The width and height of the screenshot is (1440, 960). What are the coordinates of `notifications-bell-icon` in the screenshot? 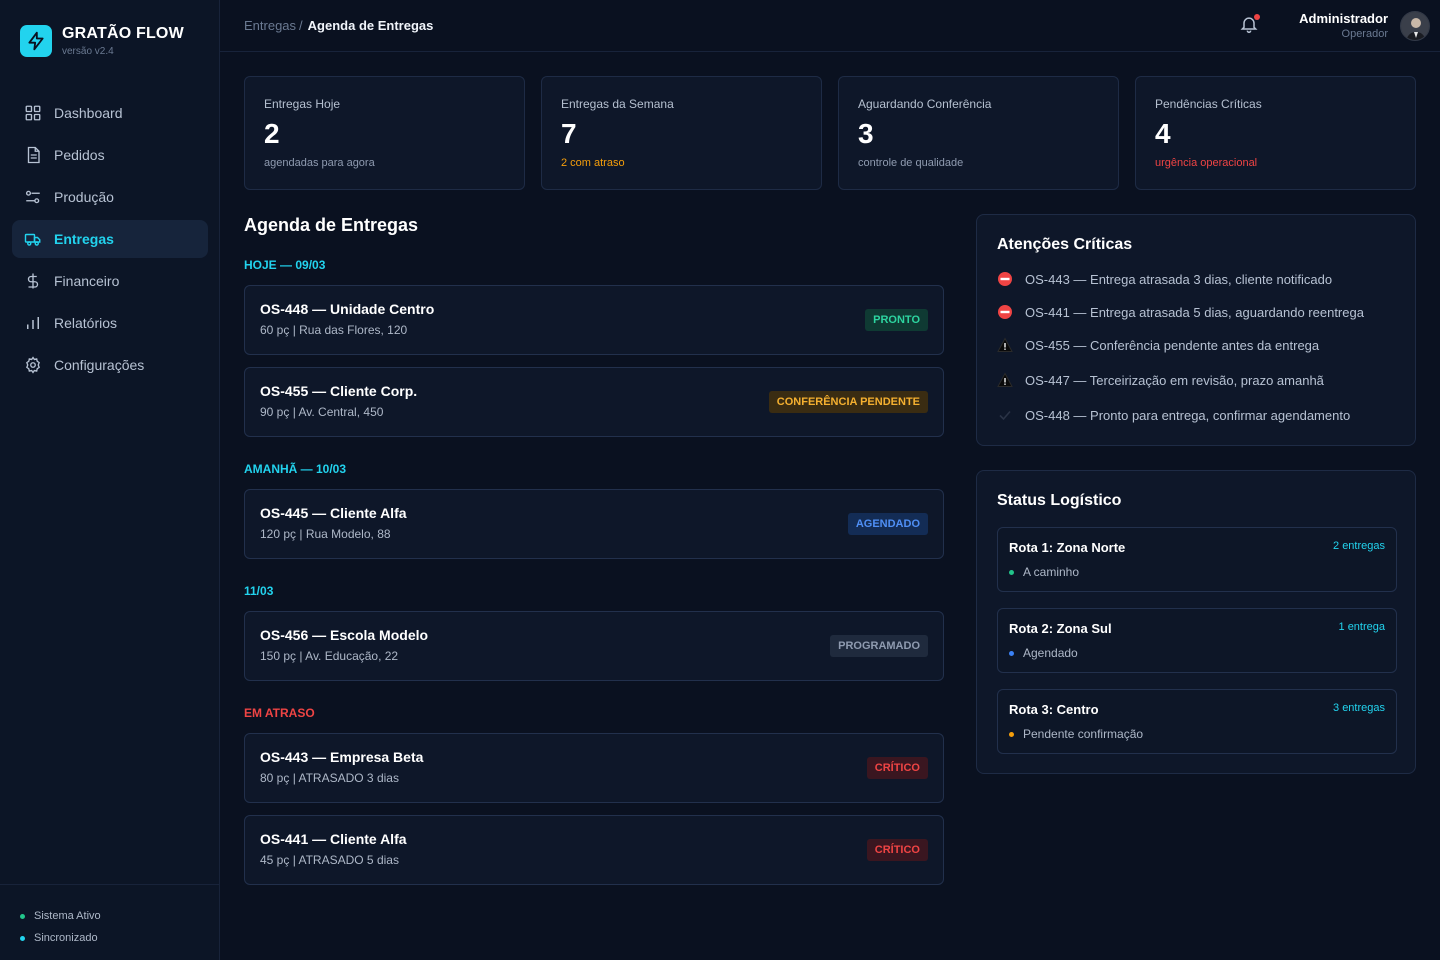 It's located at (1250, 25).